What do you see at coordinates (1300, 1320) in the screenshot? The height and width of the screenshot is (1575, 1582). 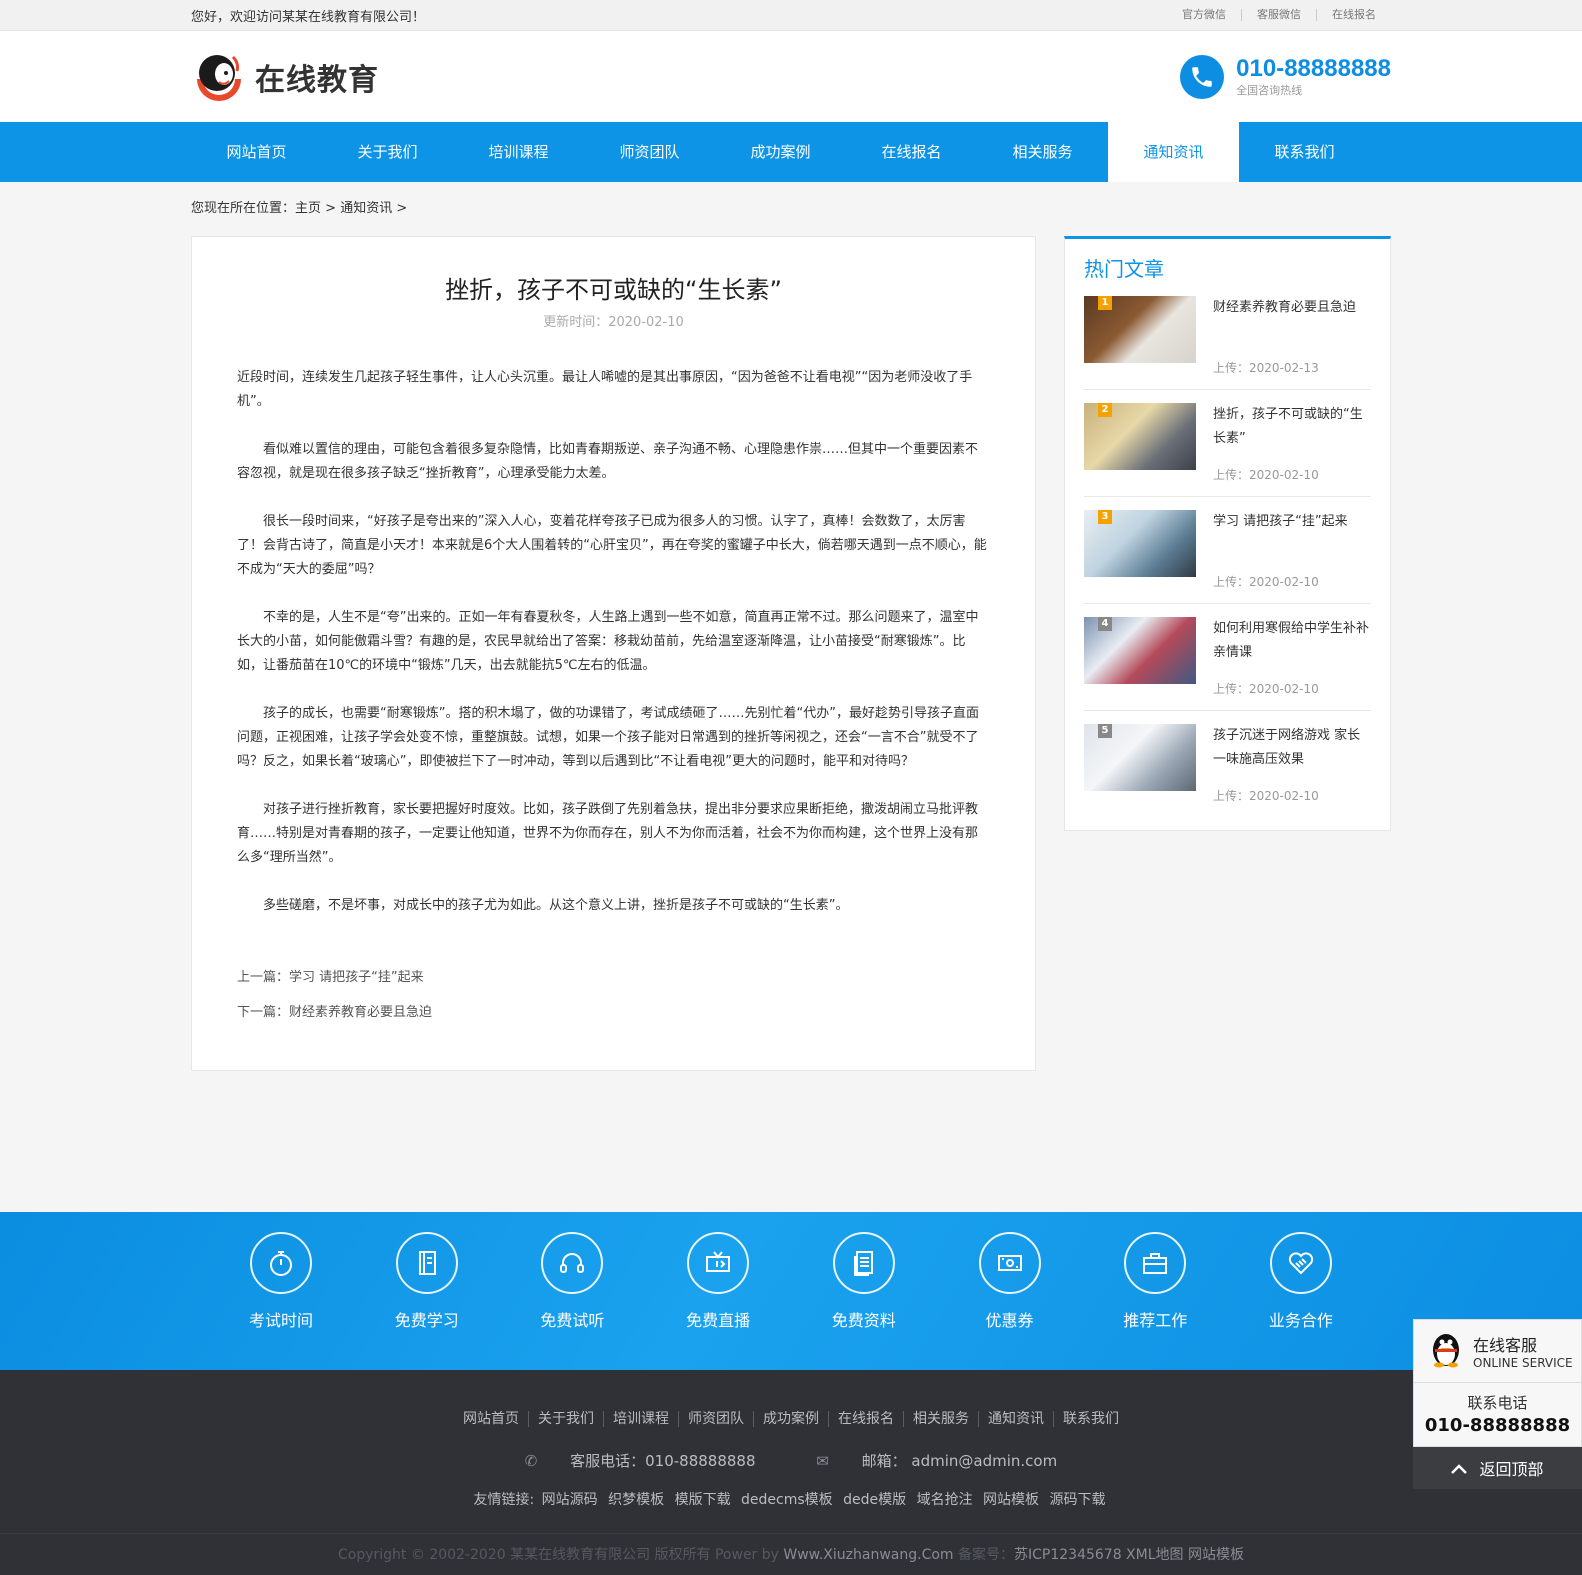 I see `service-label: 业务合作` at bounding box center [1300, 1320].